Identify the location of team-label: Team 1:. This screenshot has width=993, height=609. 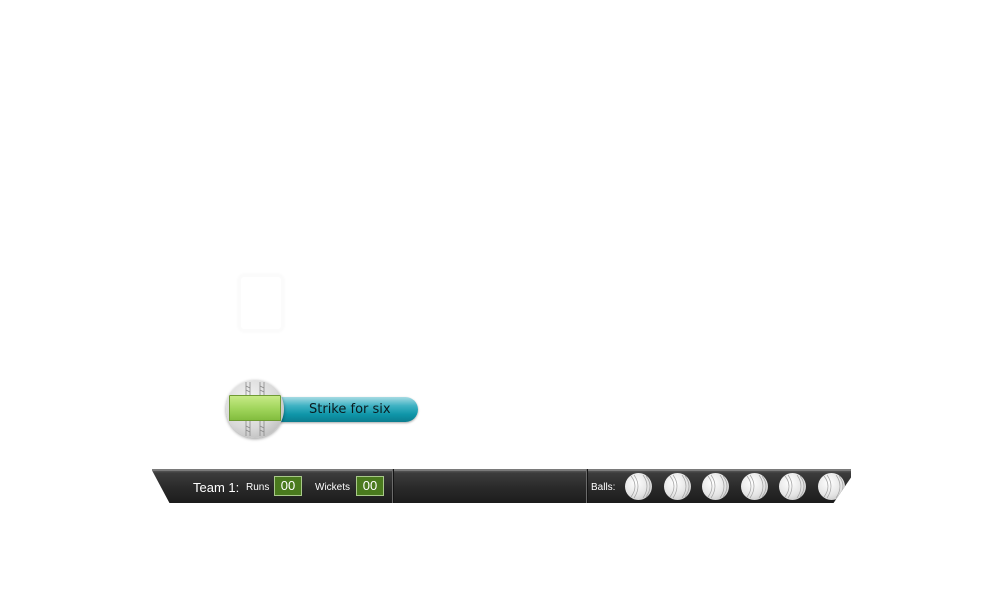
(216, 487).